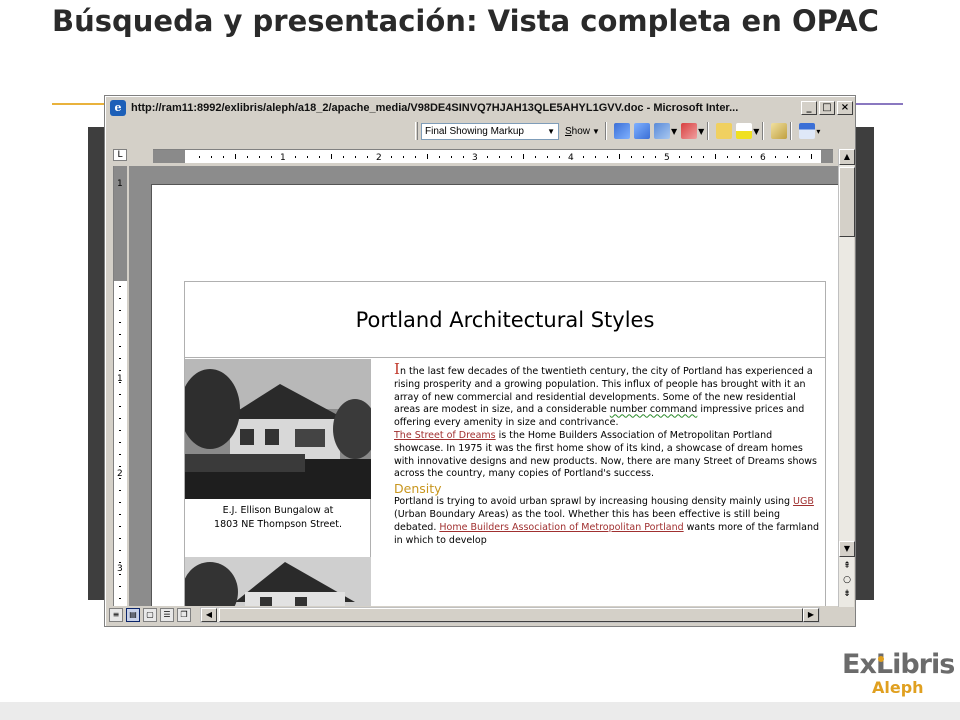 This screenshot has width=960, height=720. Describe the element at coordinates (571, 158) in the screenshot. I see `ruler-number: 4` at that location.